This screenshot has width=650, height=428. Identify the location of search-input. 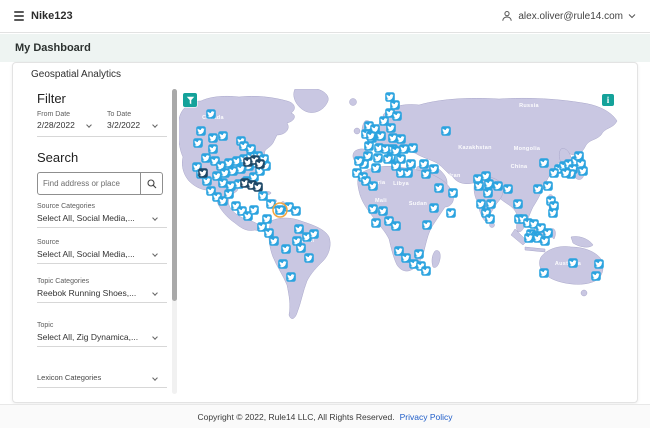
(89, 183).